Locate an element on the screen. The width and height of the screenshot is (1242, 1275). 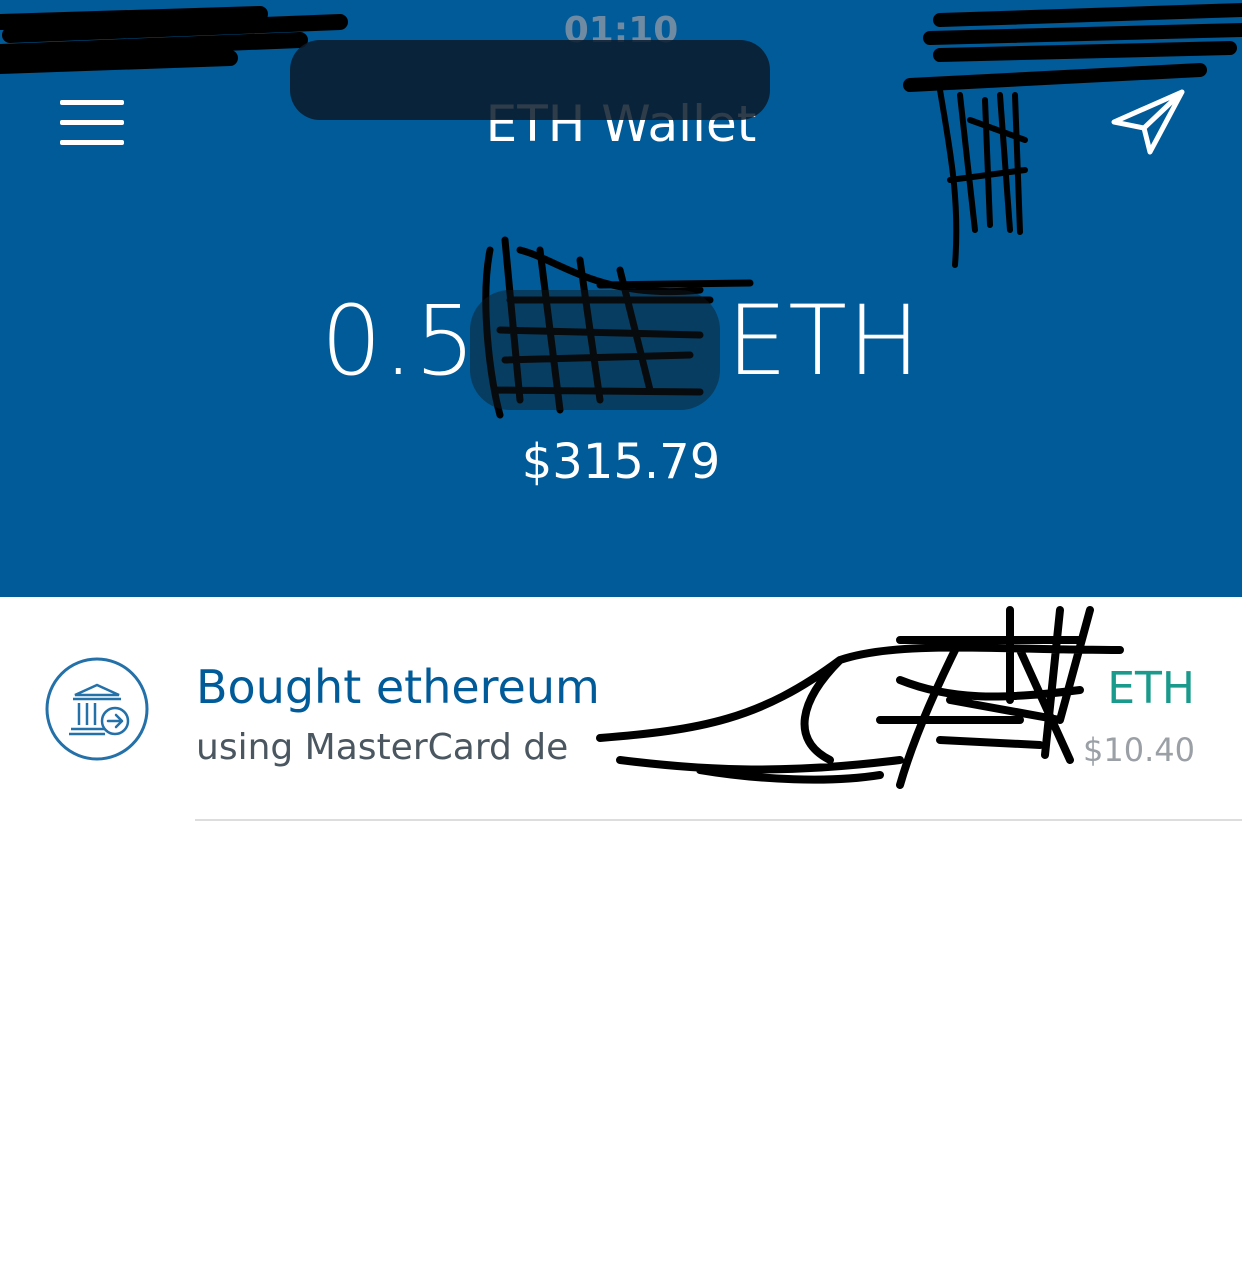
row-divider is located at coordinates (718, 820).